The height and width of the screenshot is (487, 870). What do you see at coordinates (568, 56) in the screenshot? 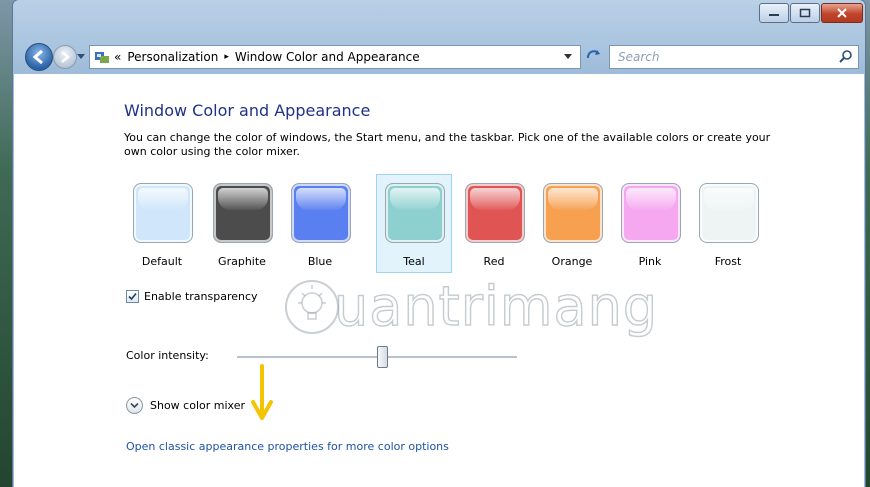
I see `address-dropdown` at bounding box center [568, 56].